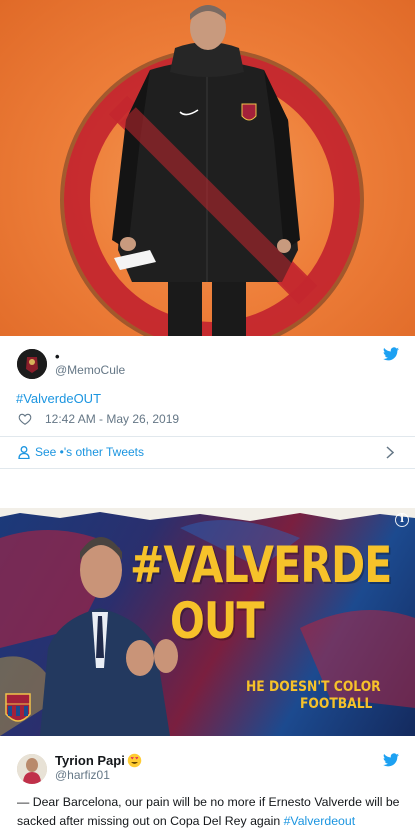 This screenshot has width=415, height=832. What do you see at coordinates (261, 565) in the screenshot?
I see `image-headline-line1: #VALVERDE` at bounding box center [261, 565].